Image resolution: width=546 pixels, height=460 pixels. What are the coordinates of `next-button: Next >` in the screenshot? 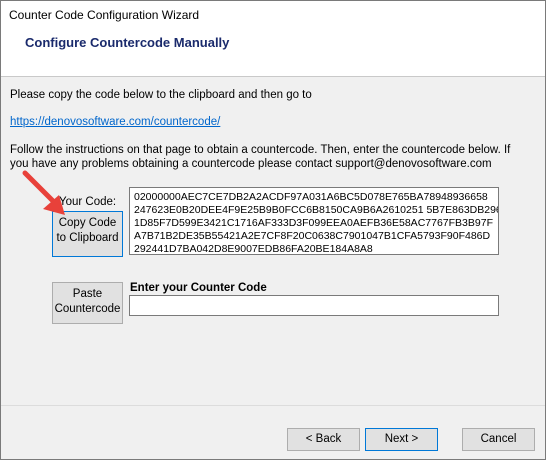 It's located at (401, 439).